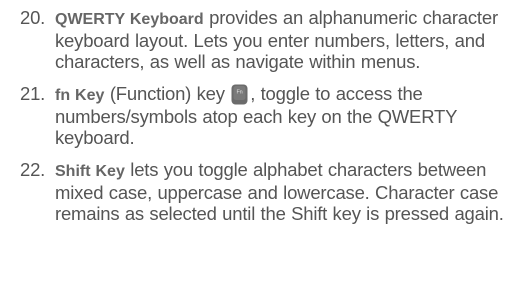 The height and width of the screenshot is (285, 506). I want to click on fn-key-icon-label: Fn, so click(240, 93).